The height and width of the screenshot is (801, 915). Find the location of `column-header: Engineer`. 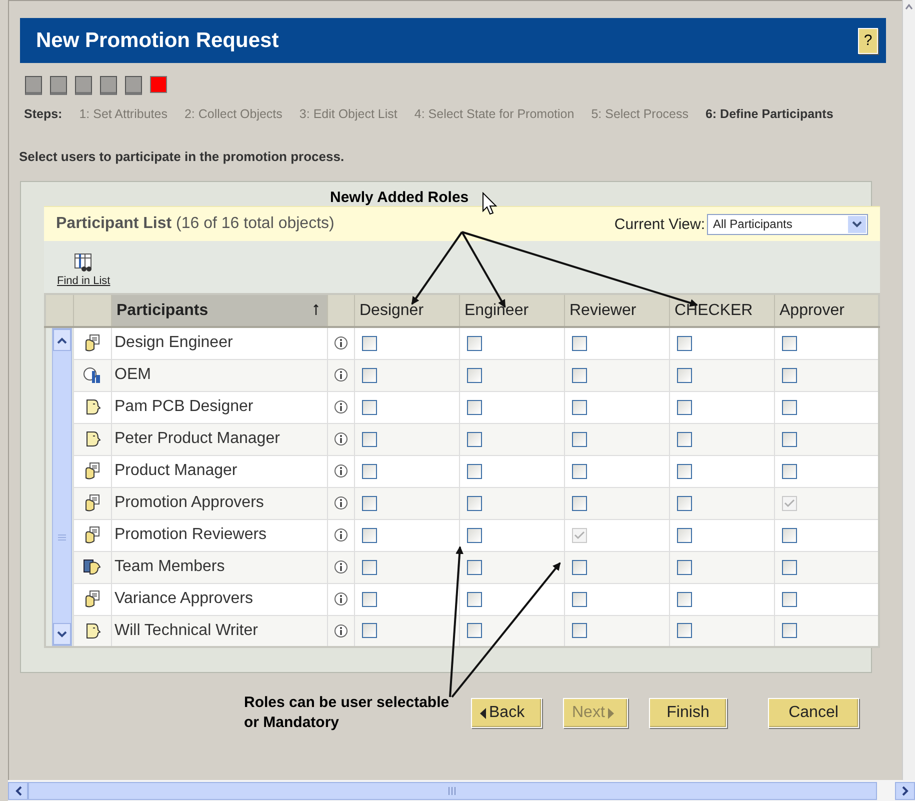

column-header: Engineer is located at coordinates (511, 310).